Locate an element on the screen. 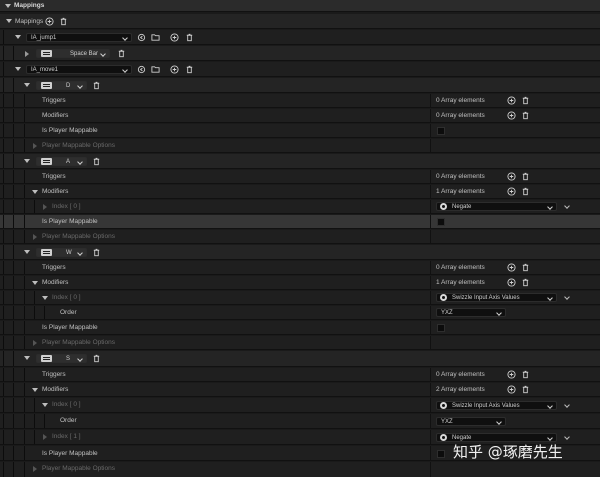 Image resolution: width=600 pixels, height=477 pixels. jump-action-dropdown: IA_jump1 is located at coordinates (79, 37).